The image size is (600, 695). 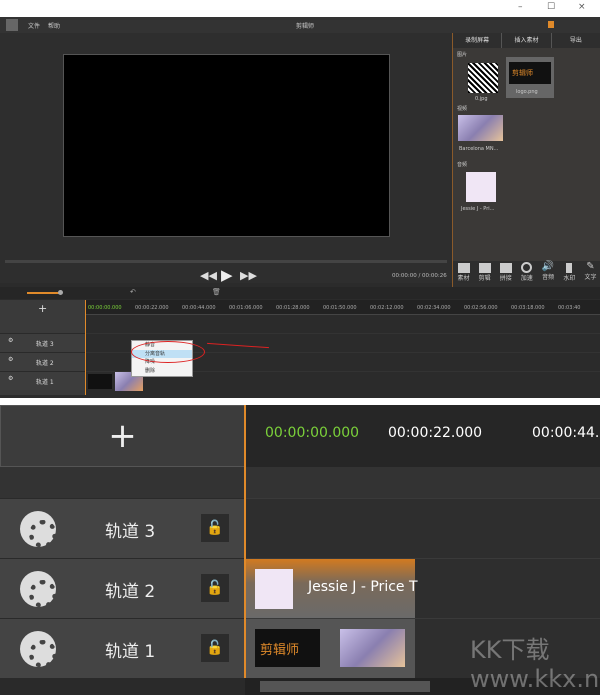 What do you see at coordinates (245, 541) in the screenshot?
I see `playhead-zoomed` at bounding box center [245, 541].